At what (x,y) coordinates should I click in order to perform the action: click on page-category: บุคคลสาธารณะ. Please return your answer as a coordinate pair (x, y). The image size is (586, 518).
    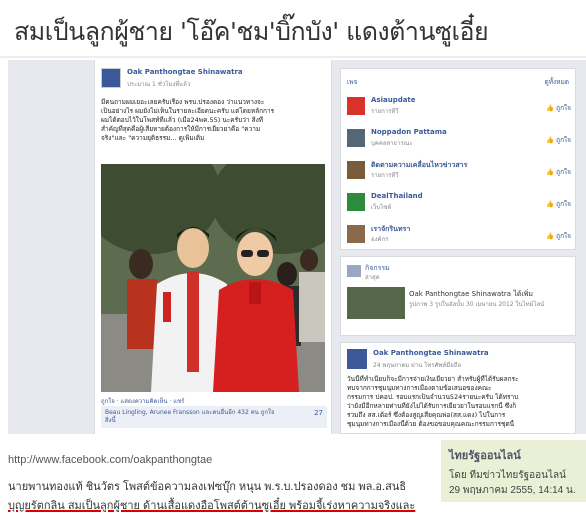
    Looking at the image, I should click on (392, 143).